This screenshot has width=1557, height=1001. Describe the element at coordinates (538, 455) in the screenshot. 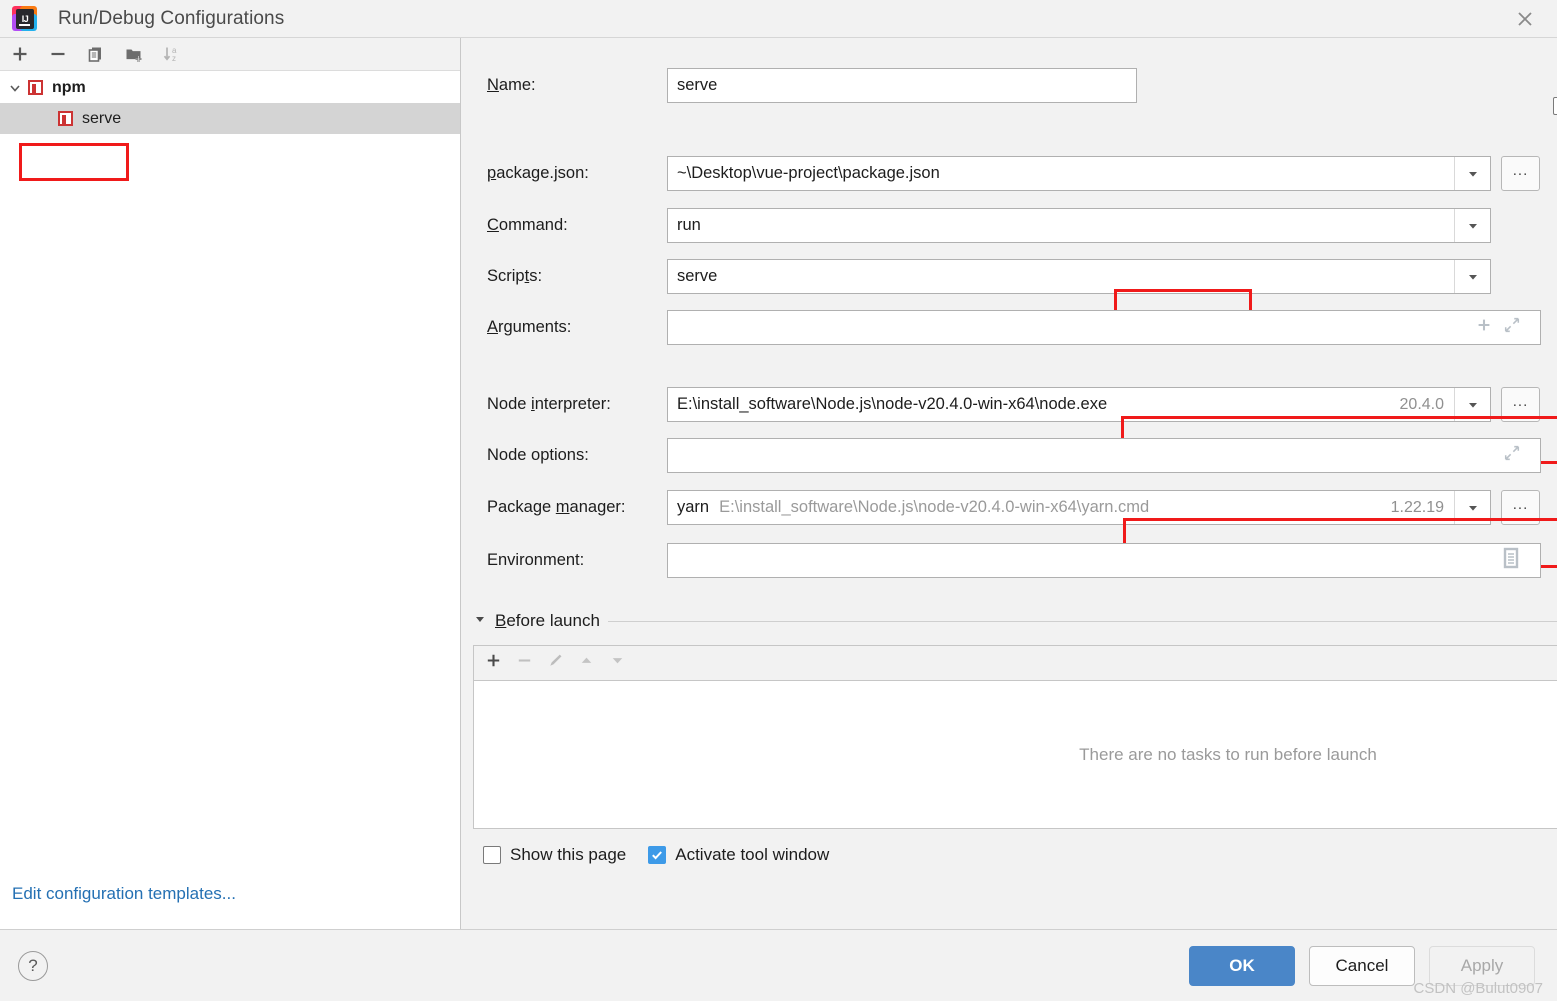

I see `node-options-label: Node options:` at that location.